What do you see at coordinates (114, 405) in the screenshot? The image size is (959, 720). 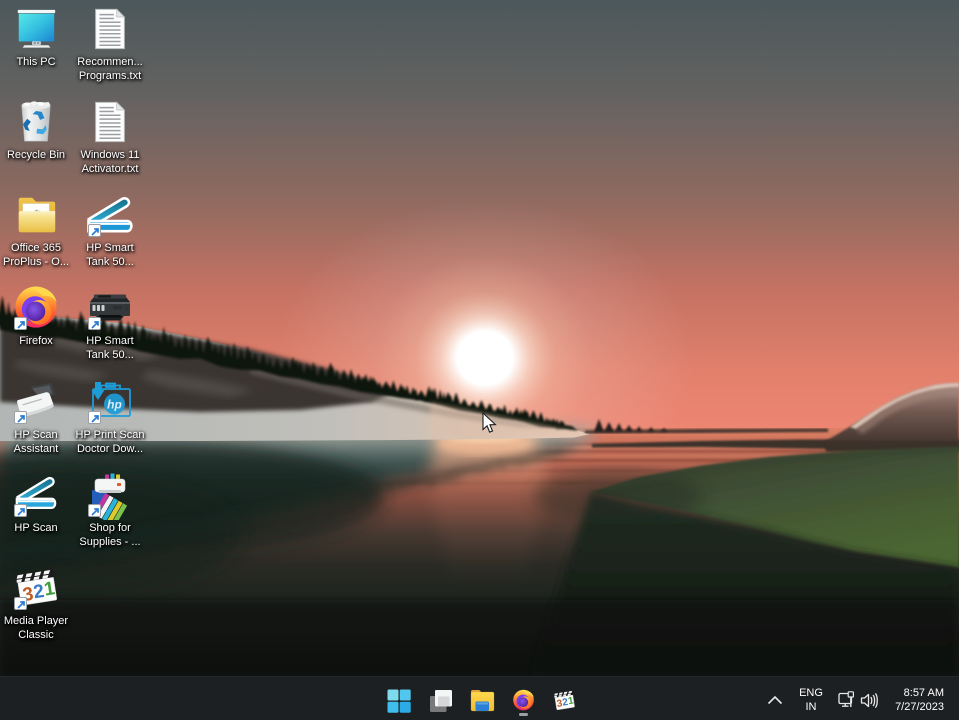 I see `svg-text: hp` at bounding box center [114, 405].